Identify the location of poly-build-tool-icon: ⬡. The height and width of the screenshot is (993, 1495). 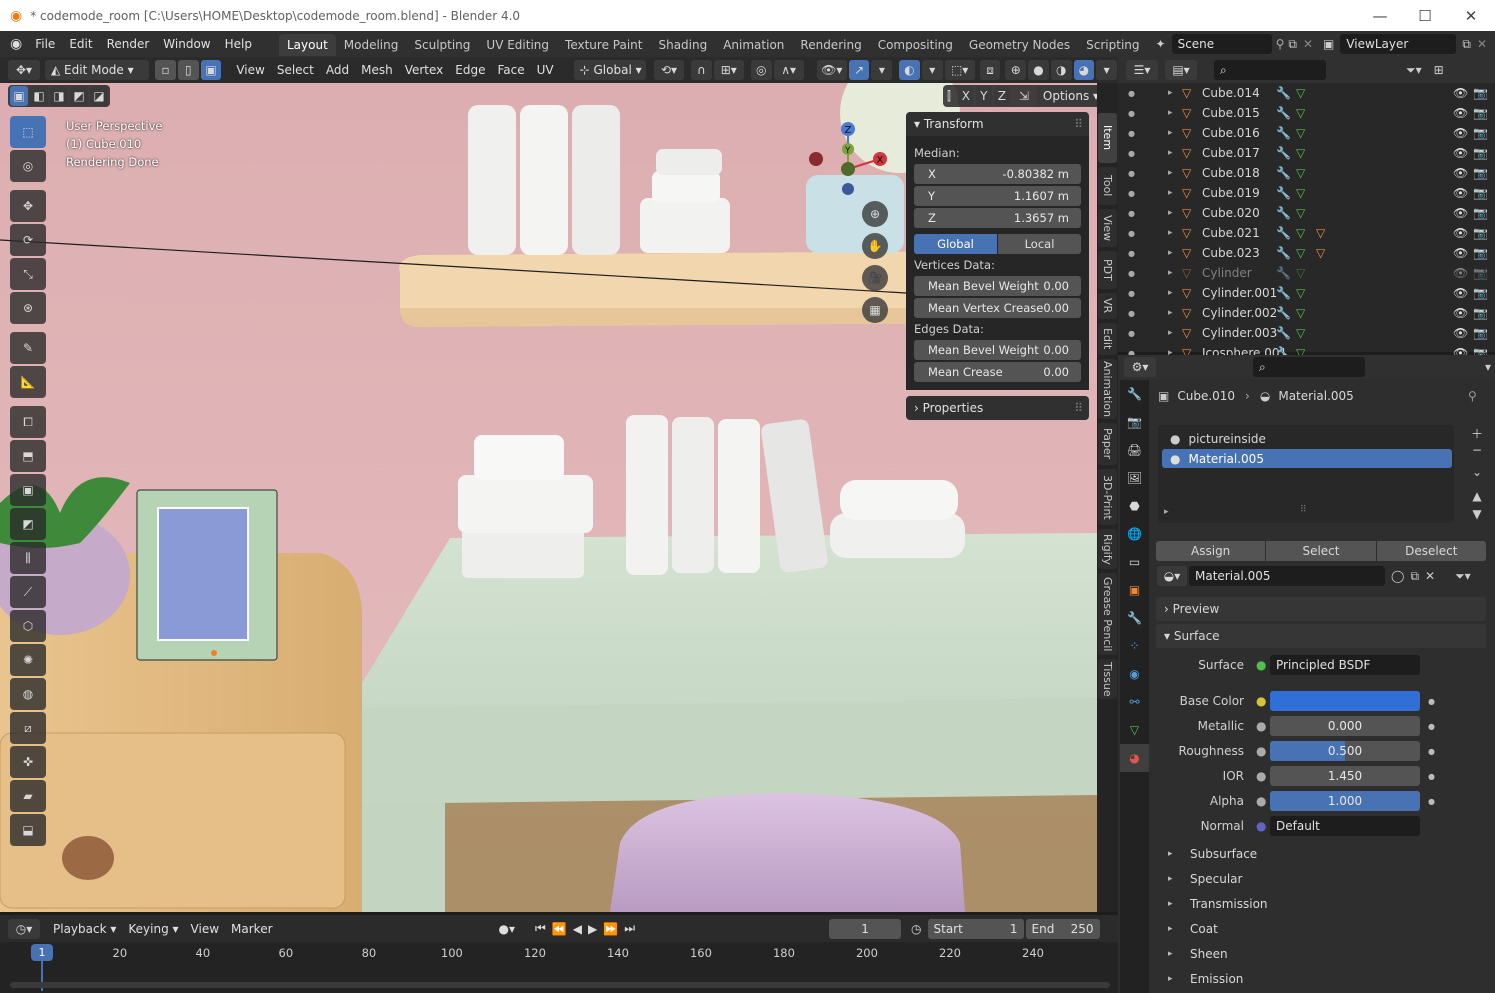
(28, 626).